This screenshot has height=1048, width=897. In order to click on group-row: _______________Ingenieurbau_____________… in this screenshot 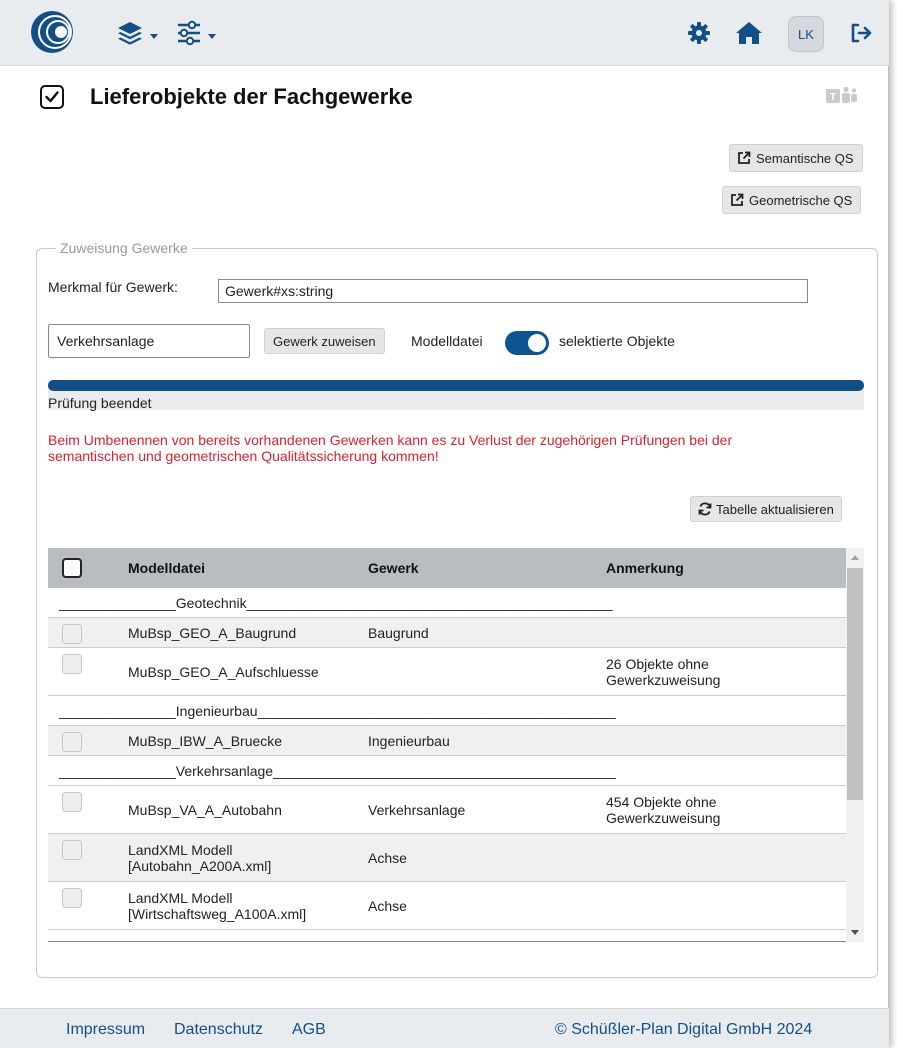, I will do `click(447, 711)`.